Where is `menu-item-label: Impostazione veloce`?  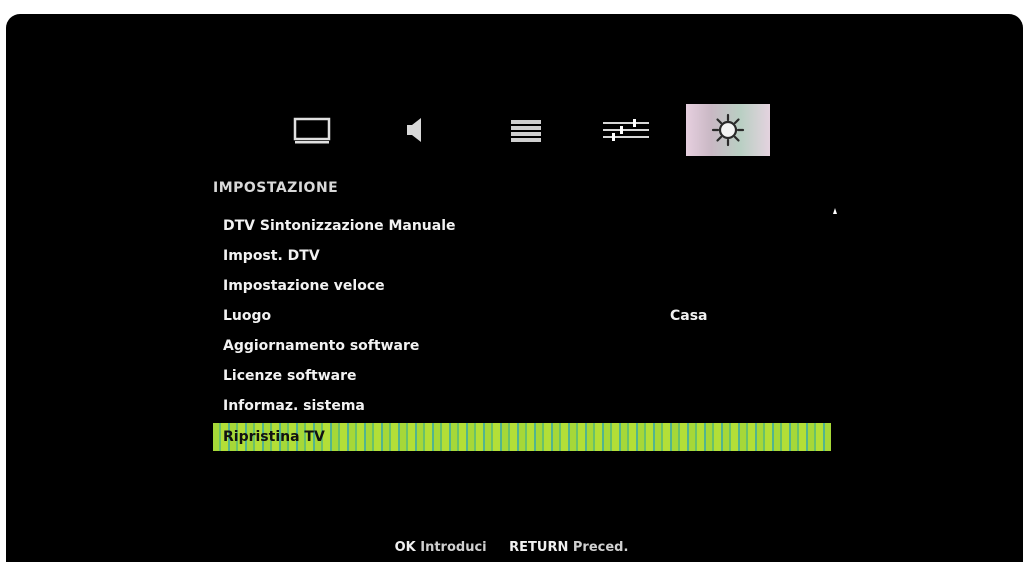
menu-item-label: Impostazione veloce is located at coordinates (304, 286).